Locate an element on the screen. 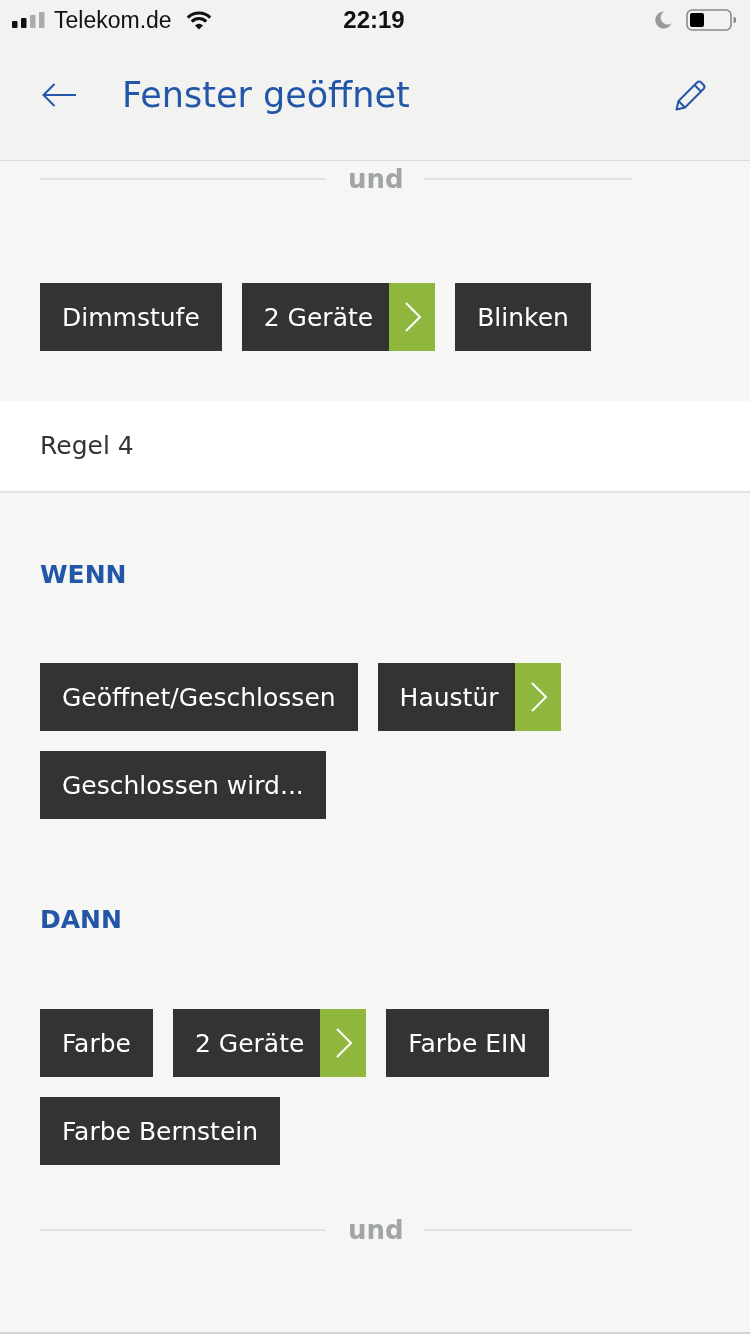  rule-chip: Haustür is located at coordinates (469, 697).